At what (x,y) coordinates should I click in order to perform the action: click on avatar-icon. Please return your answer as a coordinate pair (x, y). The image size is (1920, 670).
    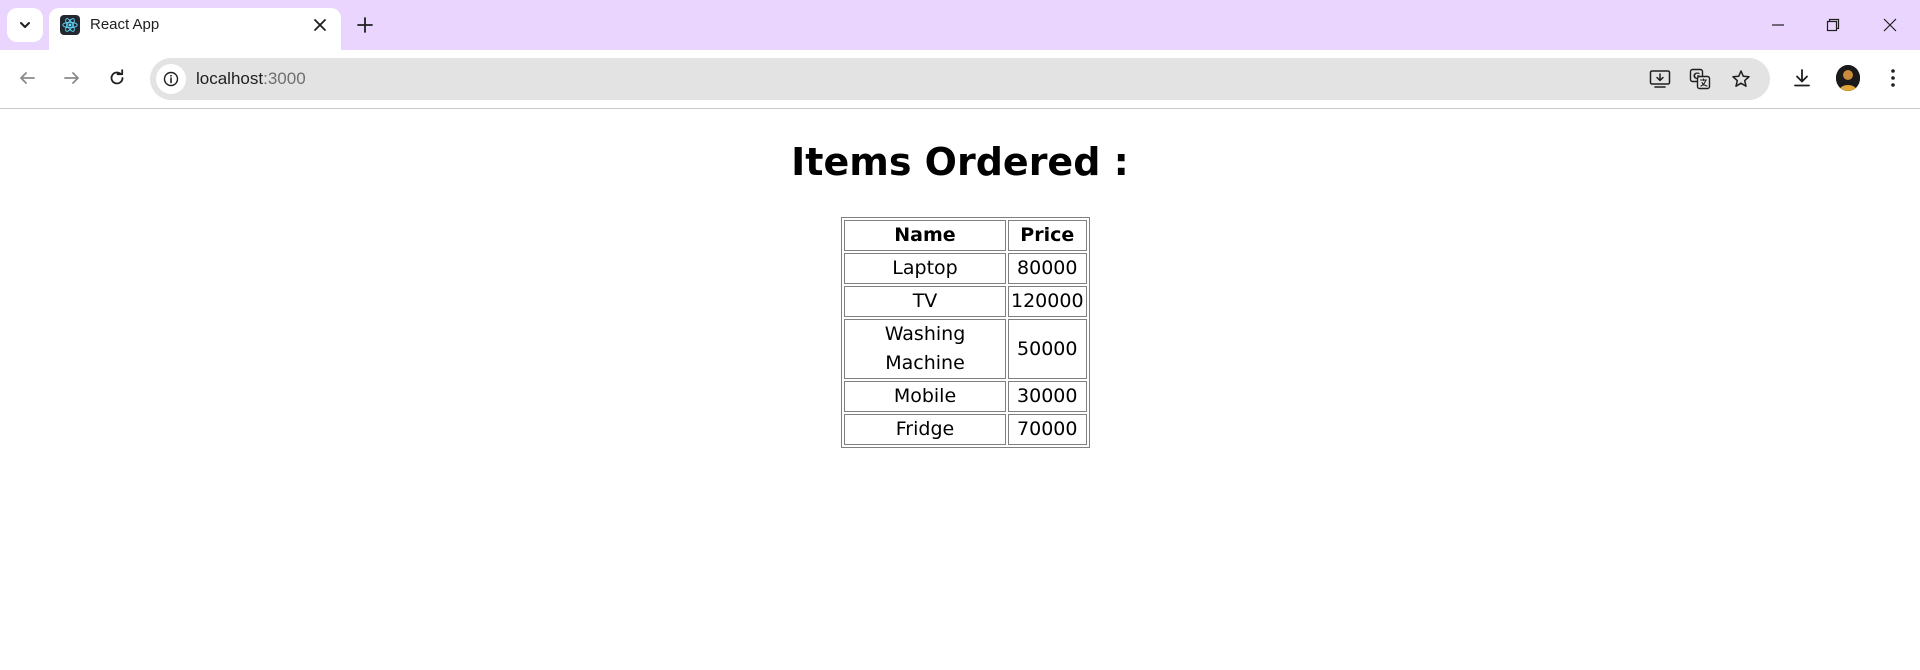
    Looking at the image, I should click on (1848, 78).